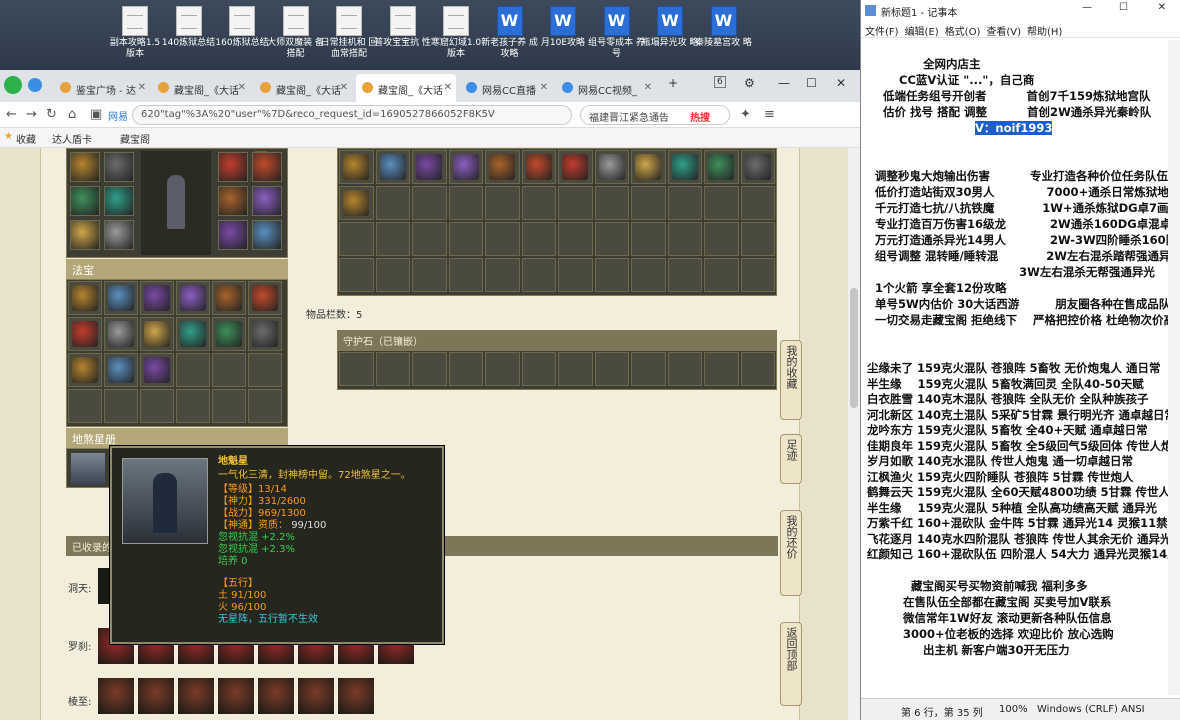 This screenshot has height=720, width=1180. I want to click on notepad-menu-item: 编辑(E), so click(922, 32).